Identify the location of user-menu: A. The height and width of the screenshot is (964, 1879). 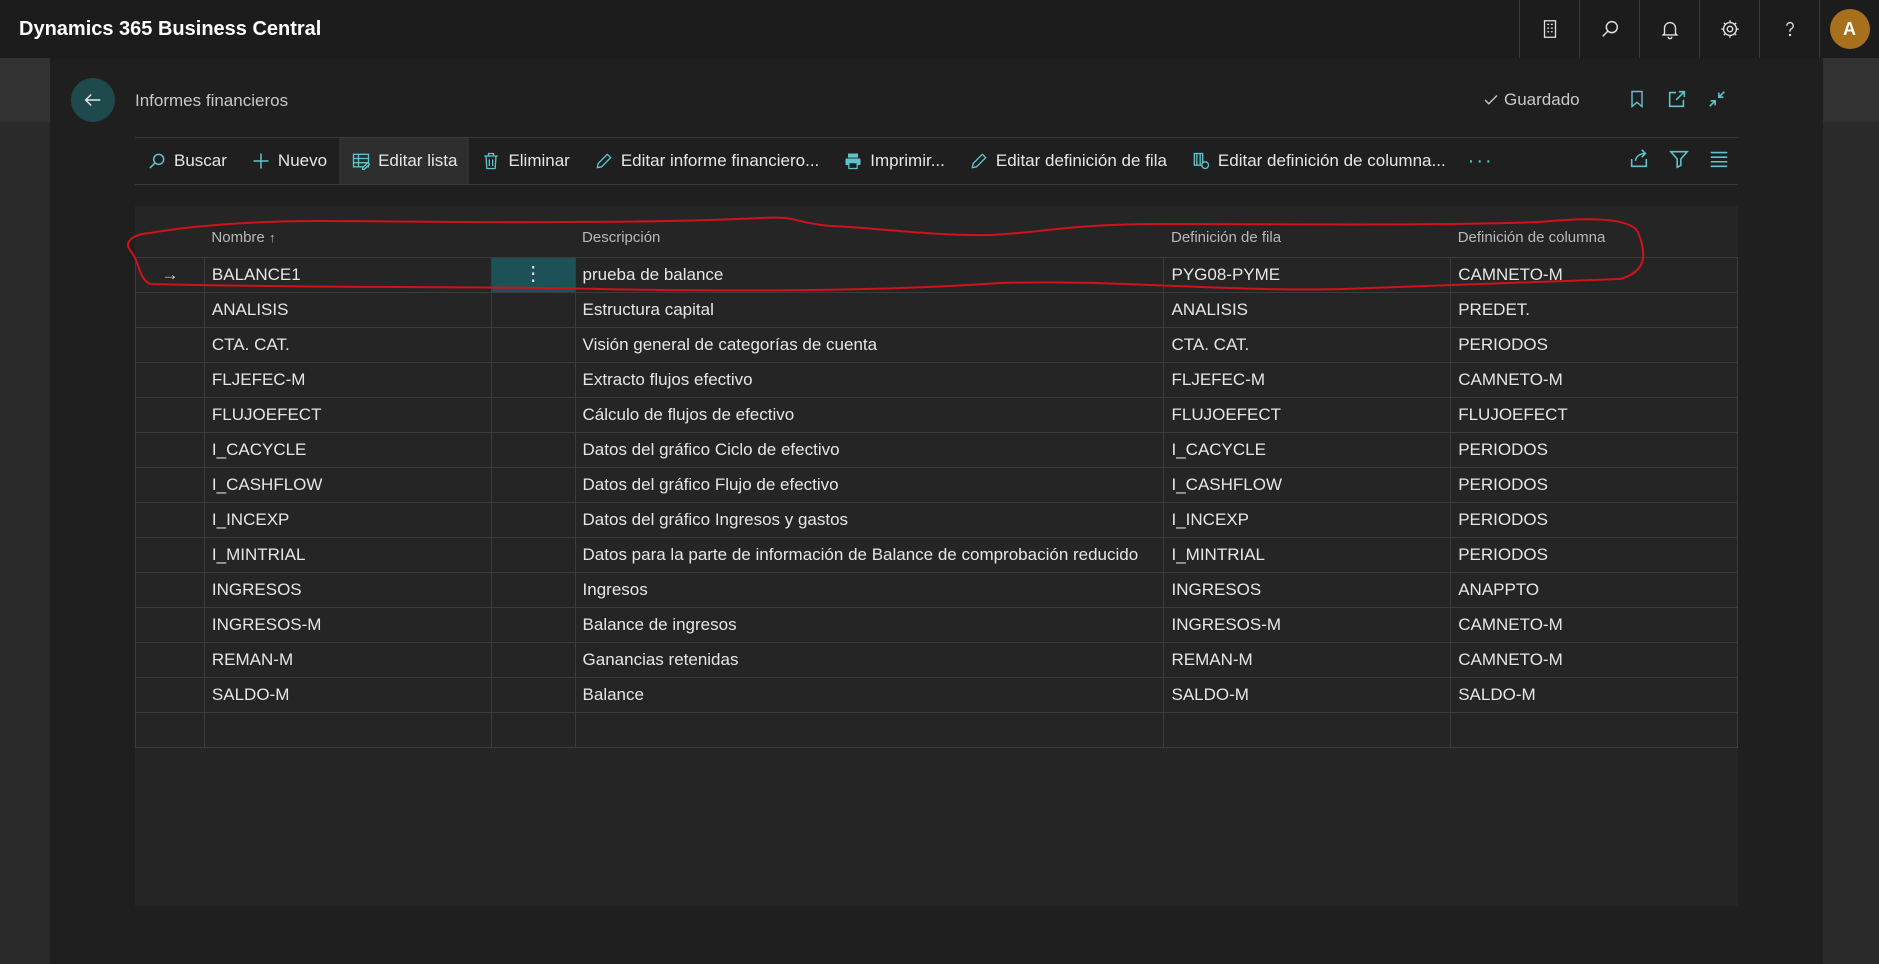
(1849, 29).